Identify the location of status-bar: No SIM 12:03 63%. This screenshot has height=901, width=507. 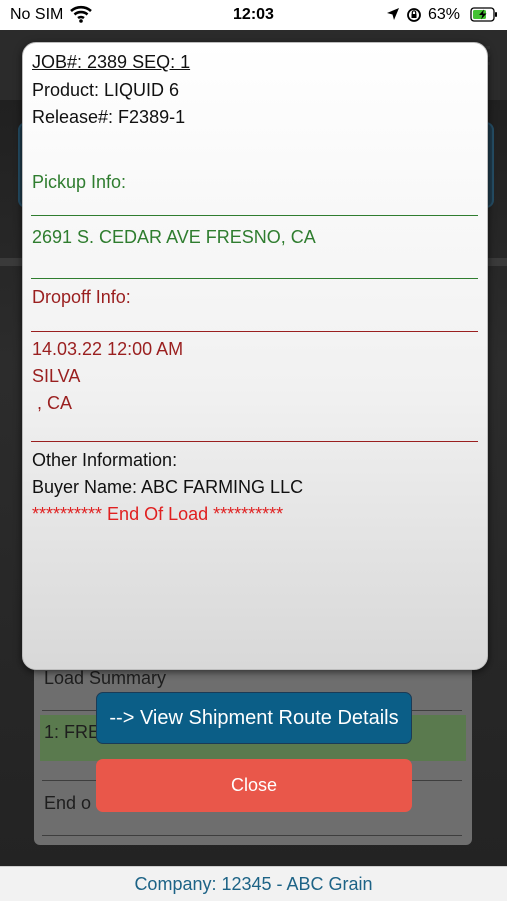
(253, 15).